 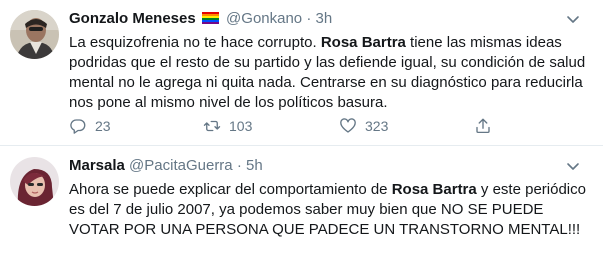 I want to click on user-handle: @PacitaGuerra, so click(x=181, y=165).